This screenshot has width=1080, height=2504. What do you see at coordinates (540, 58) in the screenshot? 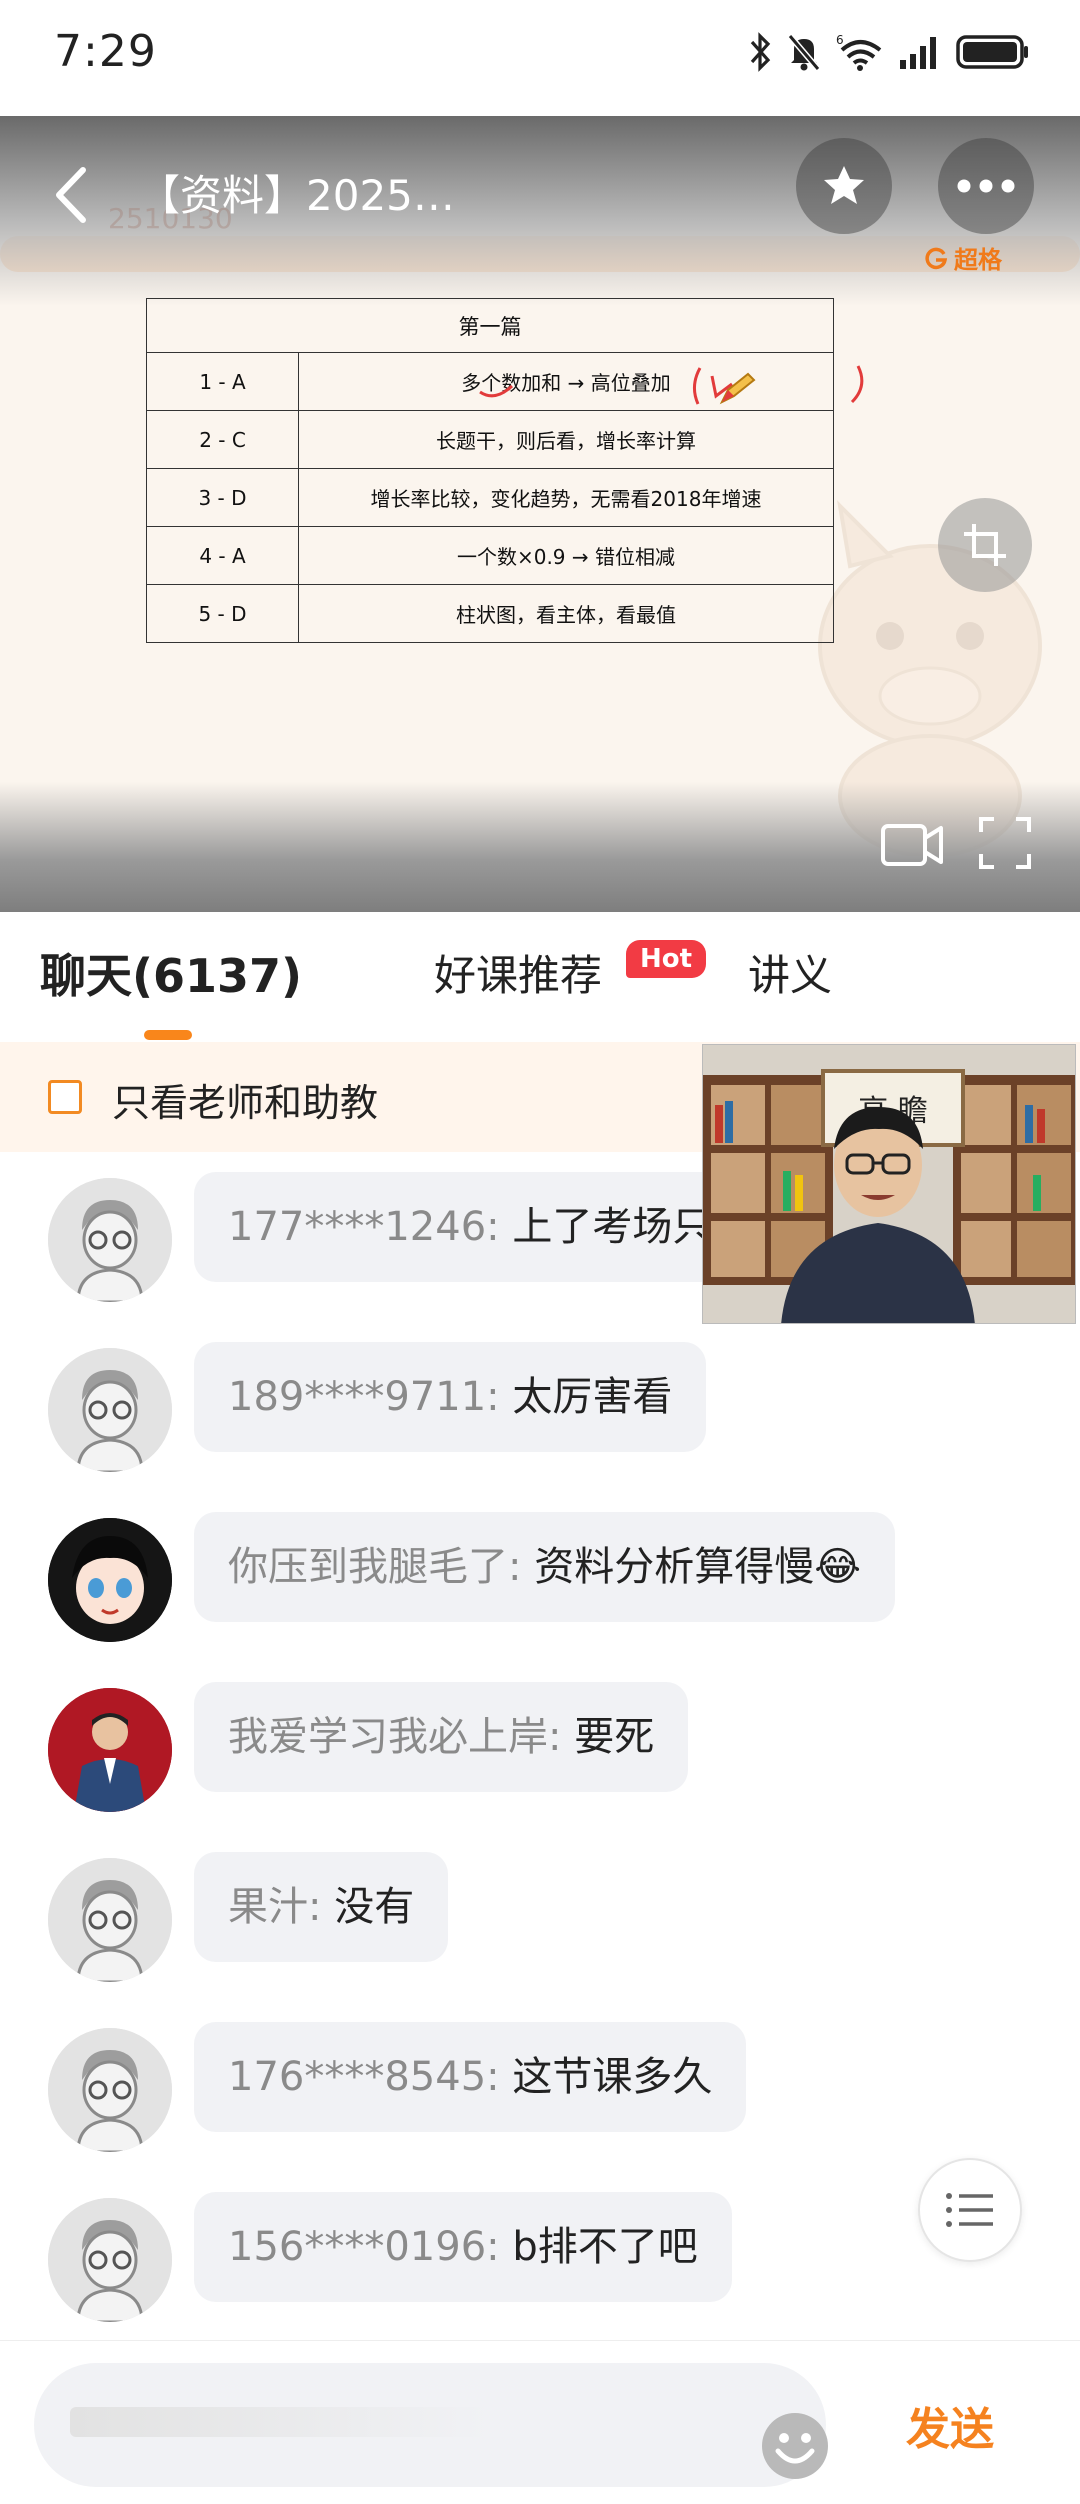
I see `status-bar: 7:29 6` at bounding box center [540, 58].